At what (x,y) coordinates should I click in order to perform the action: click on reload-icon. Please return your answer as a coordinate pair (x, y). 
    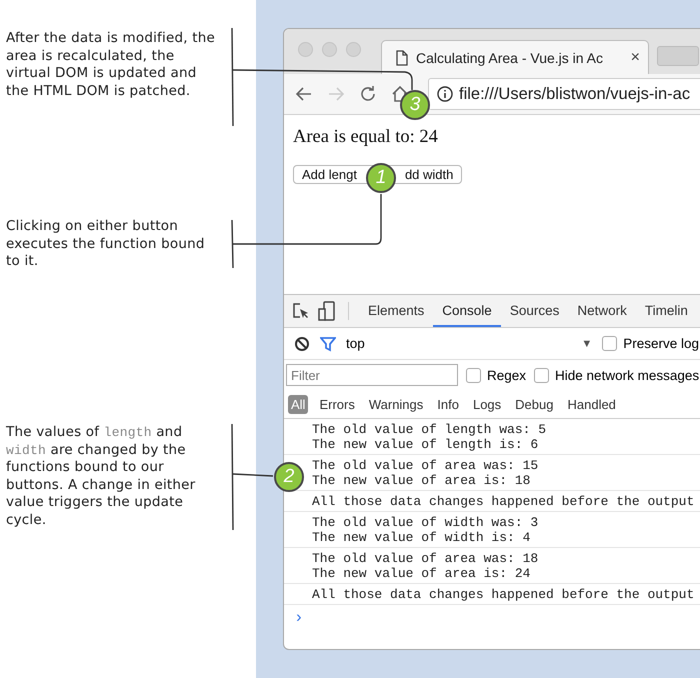
    Looking at the image, I should click on (368, 94).